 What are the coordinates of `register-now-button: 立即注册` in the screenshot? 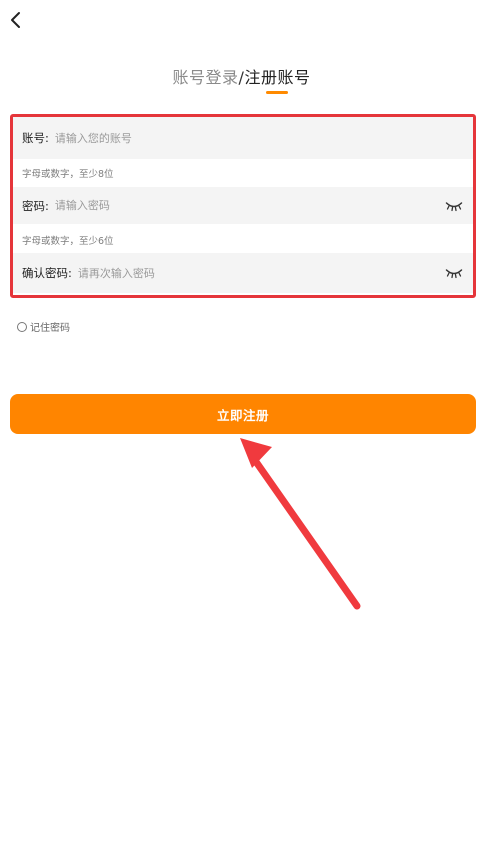 It's located at (243, 414).